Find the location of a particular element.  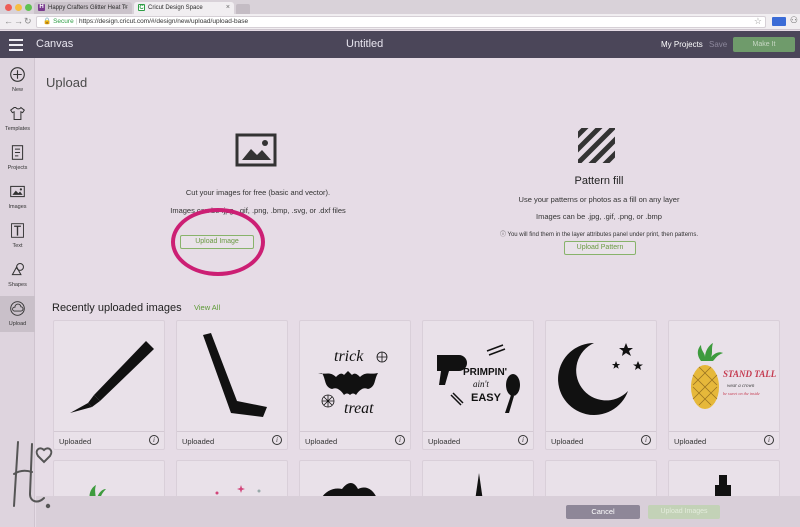

craft-knife-thumbnail is located at coordinates (112, 377).